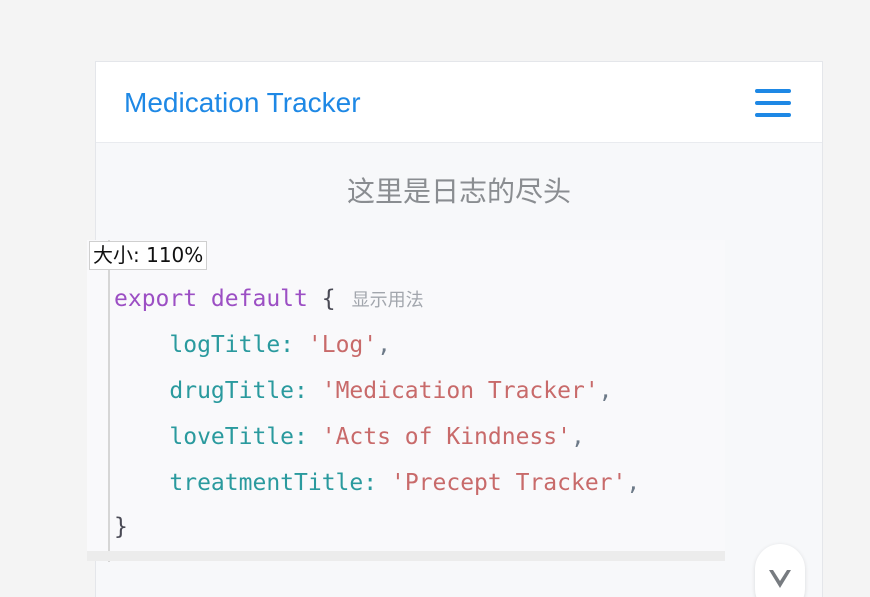 This screenshot has height=597, width=870. I want to click on code-line-entry: logTitle: 'Log',, so click(280, 345).